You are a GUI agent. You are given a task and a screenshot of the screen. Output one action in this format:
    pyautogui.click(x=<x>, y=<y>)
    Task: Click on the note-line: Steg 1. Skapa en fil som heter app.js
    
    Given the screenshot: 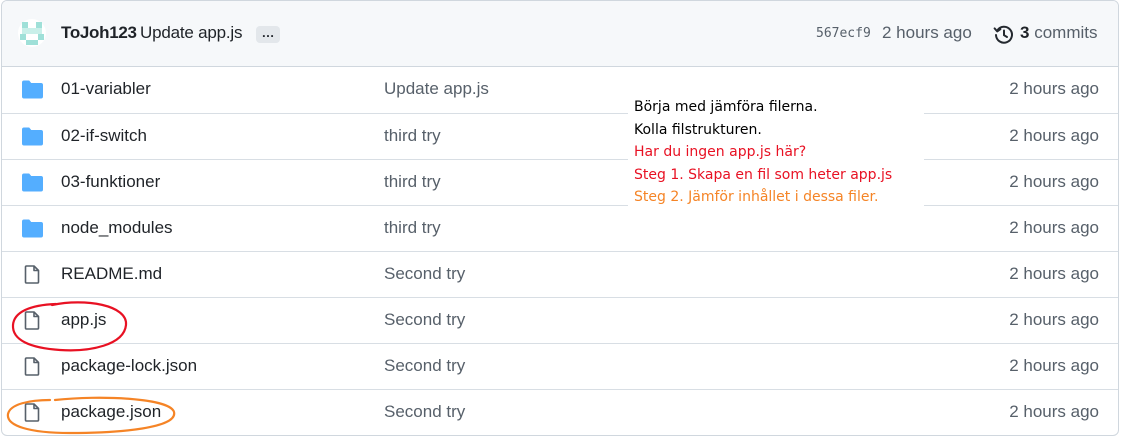 What is the action you would take?
    pyautogui.click(x=763, y=174)
    